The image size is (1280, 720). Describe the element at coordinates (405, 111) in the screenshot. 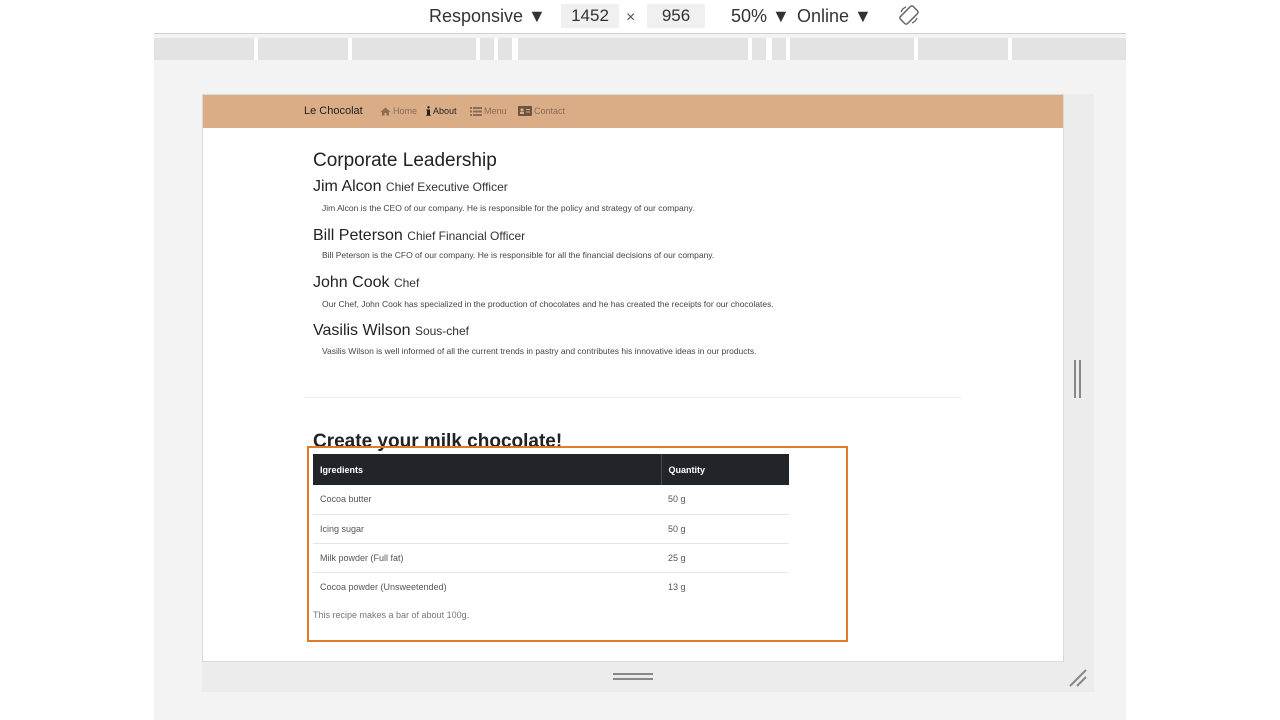

I see `nav-item-label: Home` at that location.